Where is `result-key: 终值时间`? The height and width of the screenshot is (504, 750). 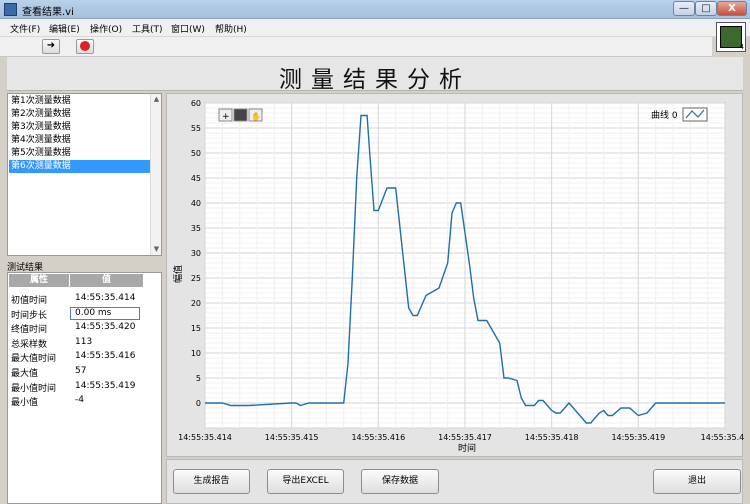
result-key: 终值时间 is located at coordinates (29, 330).